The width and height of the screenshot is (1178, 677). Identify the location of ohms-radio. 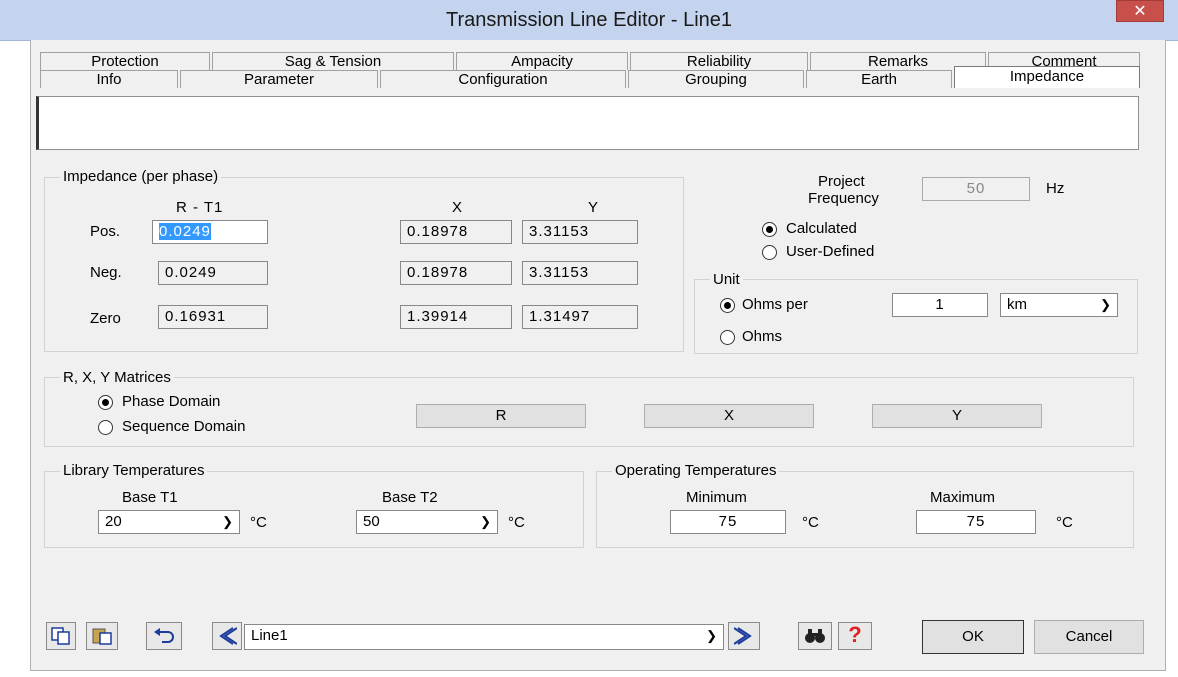
(727, 337).